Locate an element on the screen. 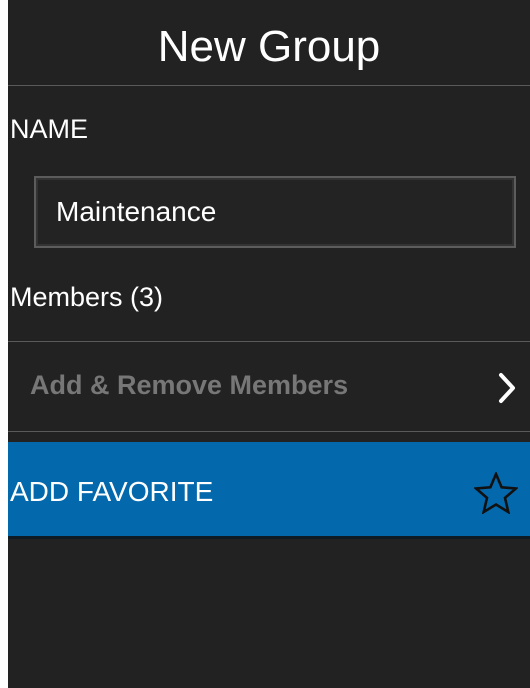 The height and width of the screenshot is (688, 530). name-label: NAME is located at coordinates (49, 129).